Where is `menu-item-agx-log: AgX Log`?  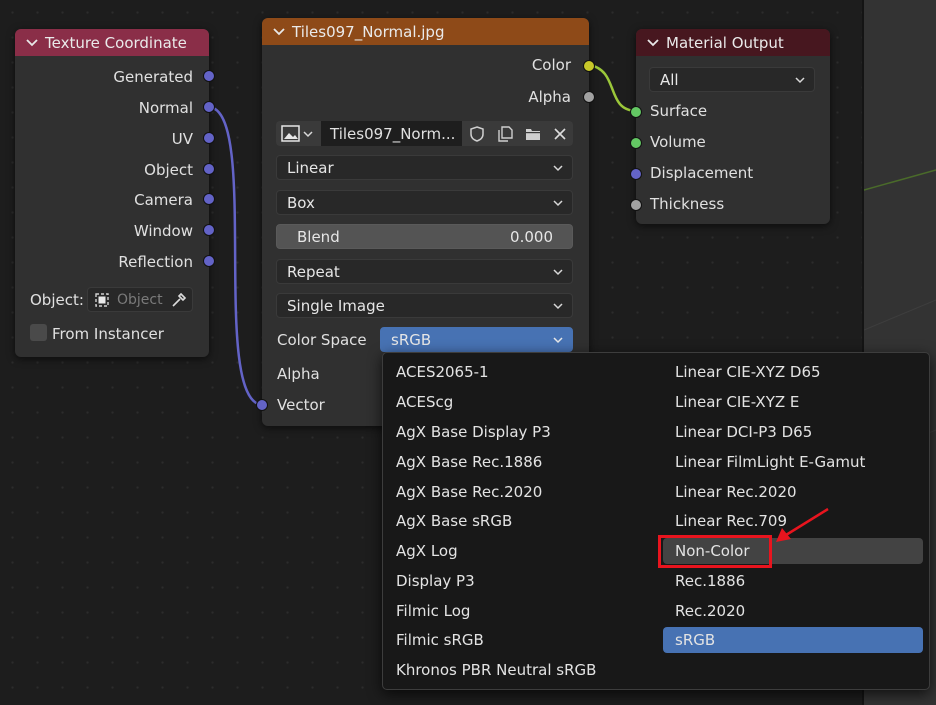
menu-item-agx-log: AgX Log is located at coordinates (518, 551).